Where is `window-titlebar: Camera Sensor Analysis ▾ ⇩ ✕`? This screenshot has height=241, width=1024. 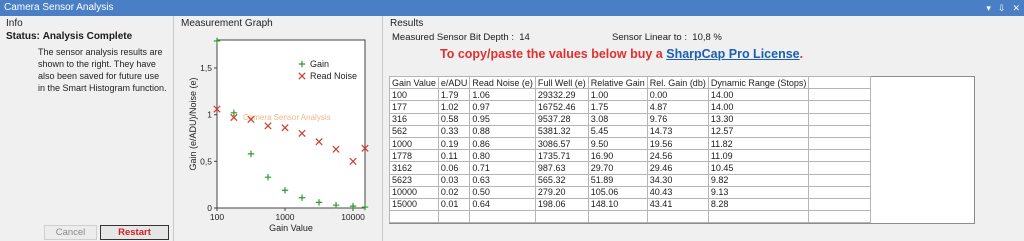
window-titlebar: Camera Sensor Analysis ▾ ⇩ ✕ is located at coordinates (512, 8).